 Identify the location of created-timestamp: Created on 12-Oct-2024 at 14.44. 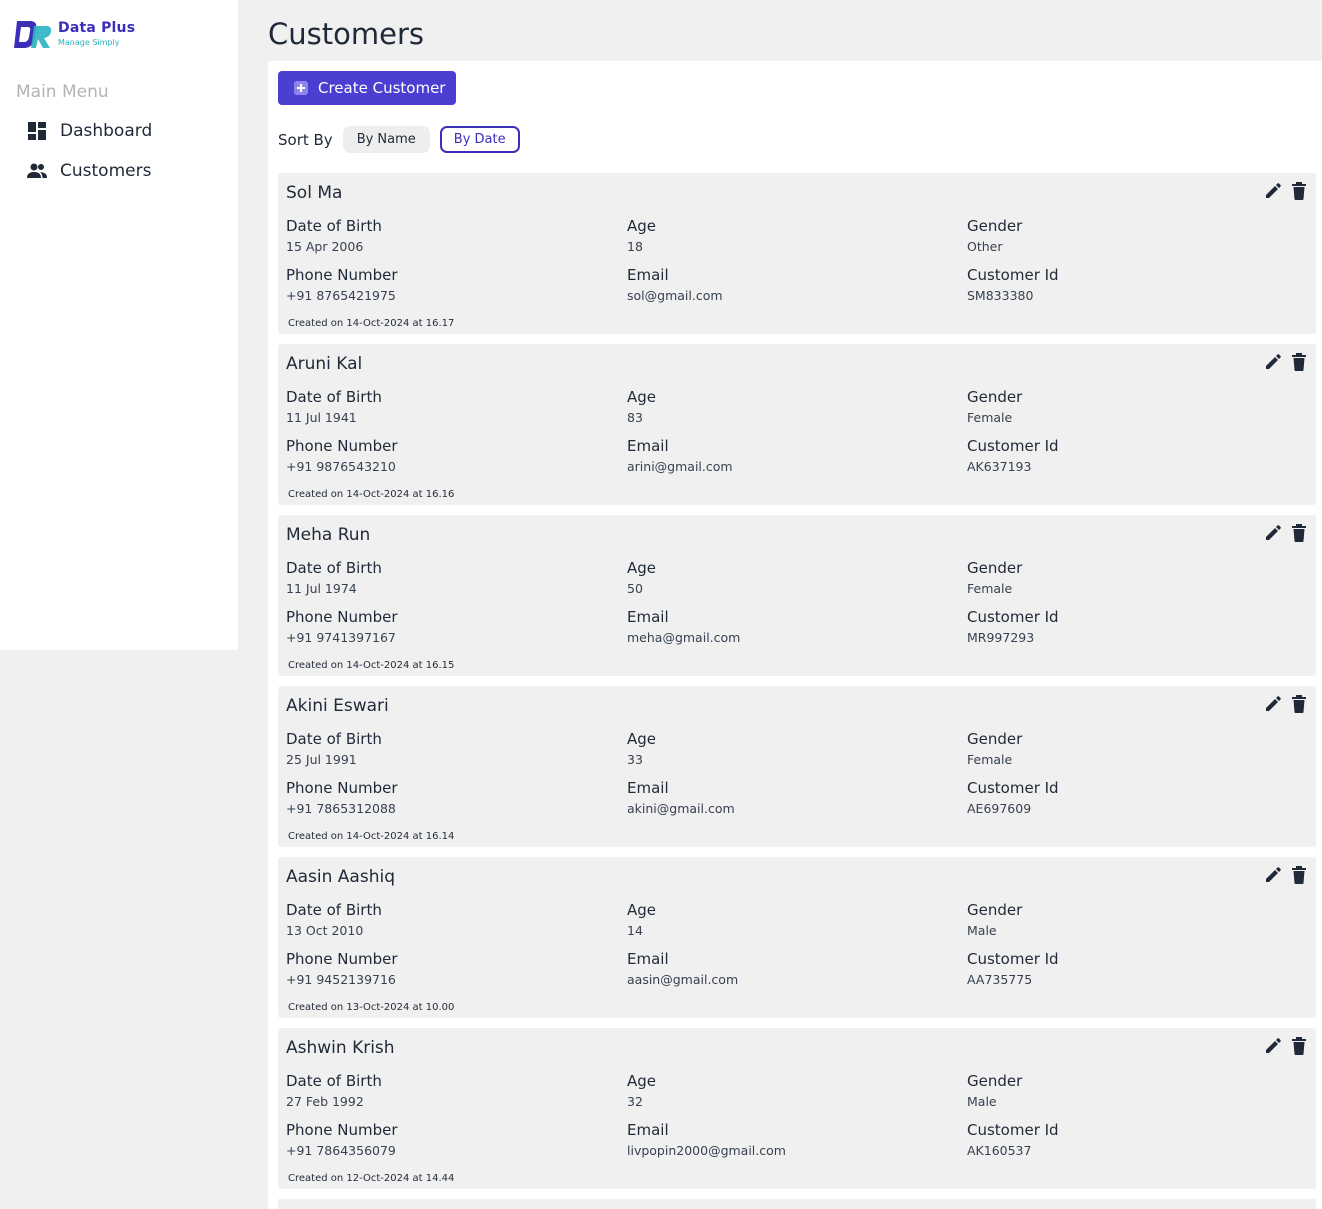
(371, 1178).